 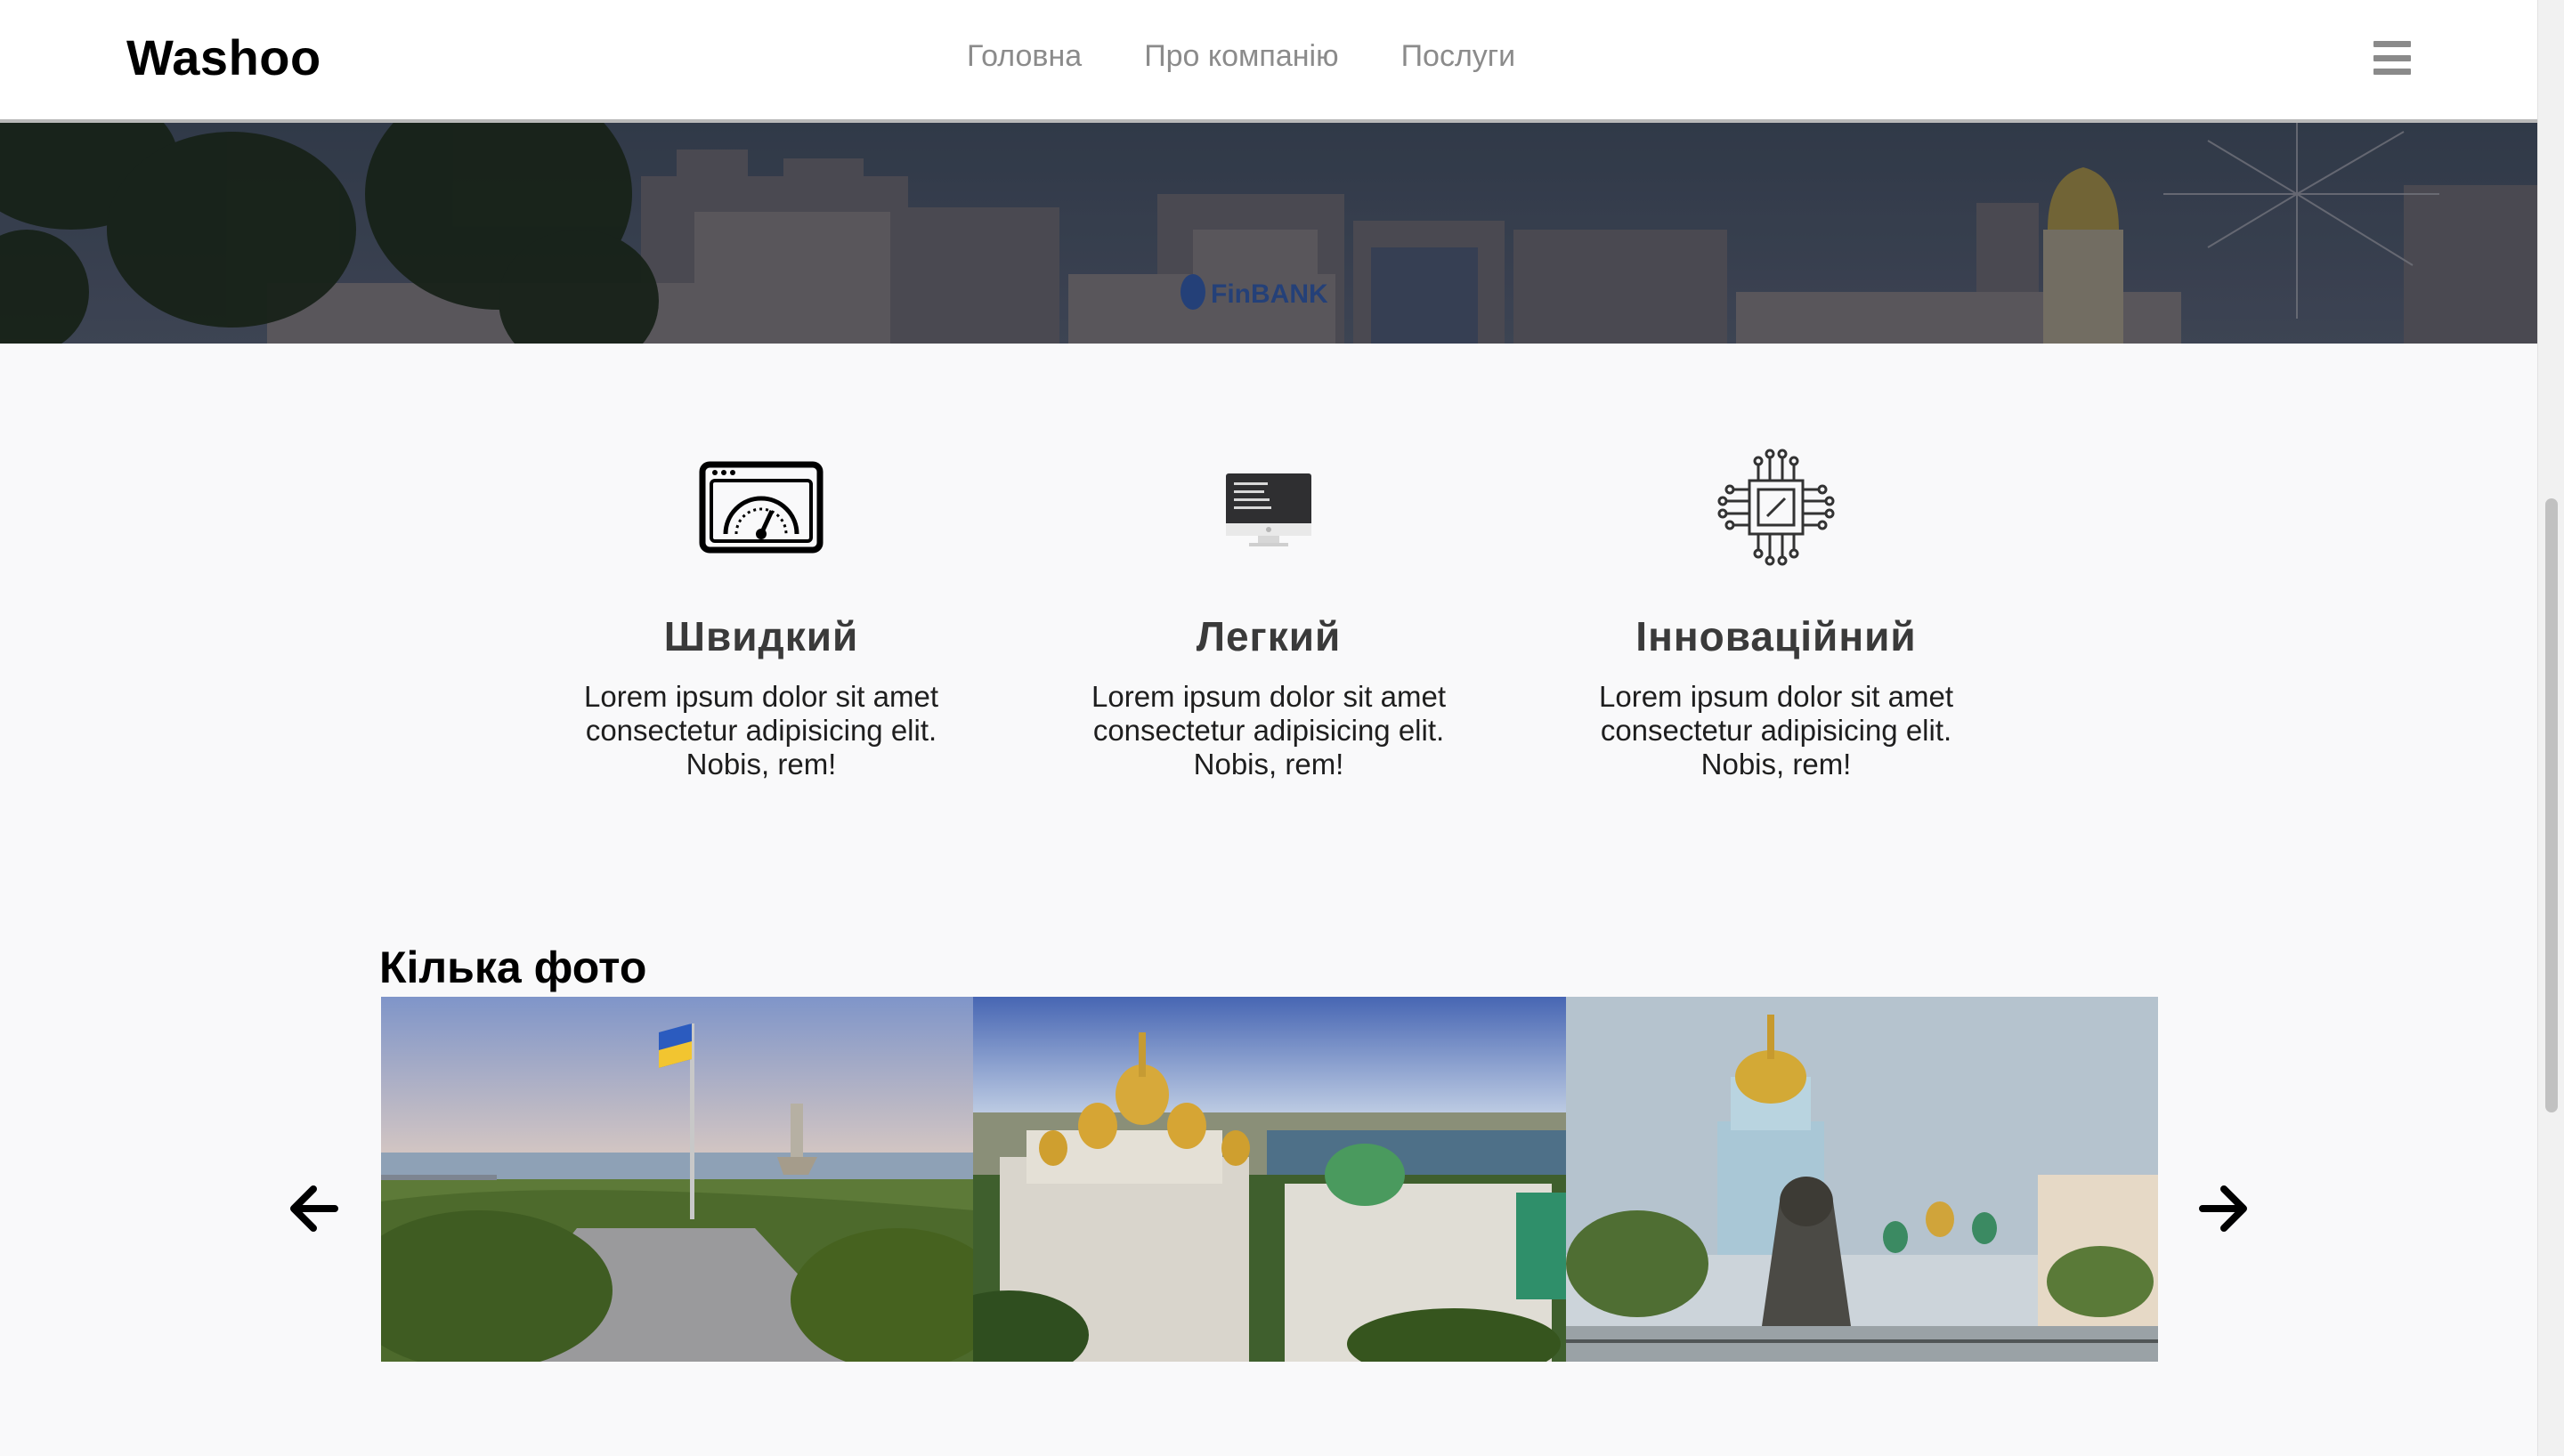 I want to click on hamburger-icon, so click(x=2392, y=58).